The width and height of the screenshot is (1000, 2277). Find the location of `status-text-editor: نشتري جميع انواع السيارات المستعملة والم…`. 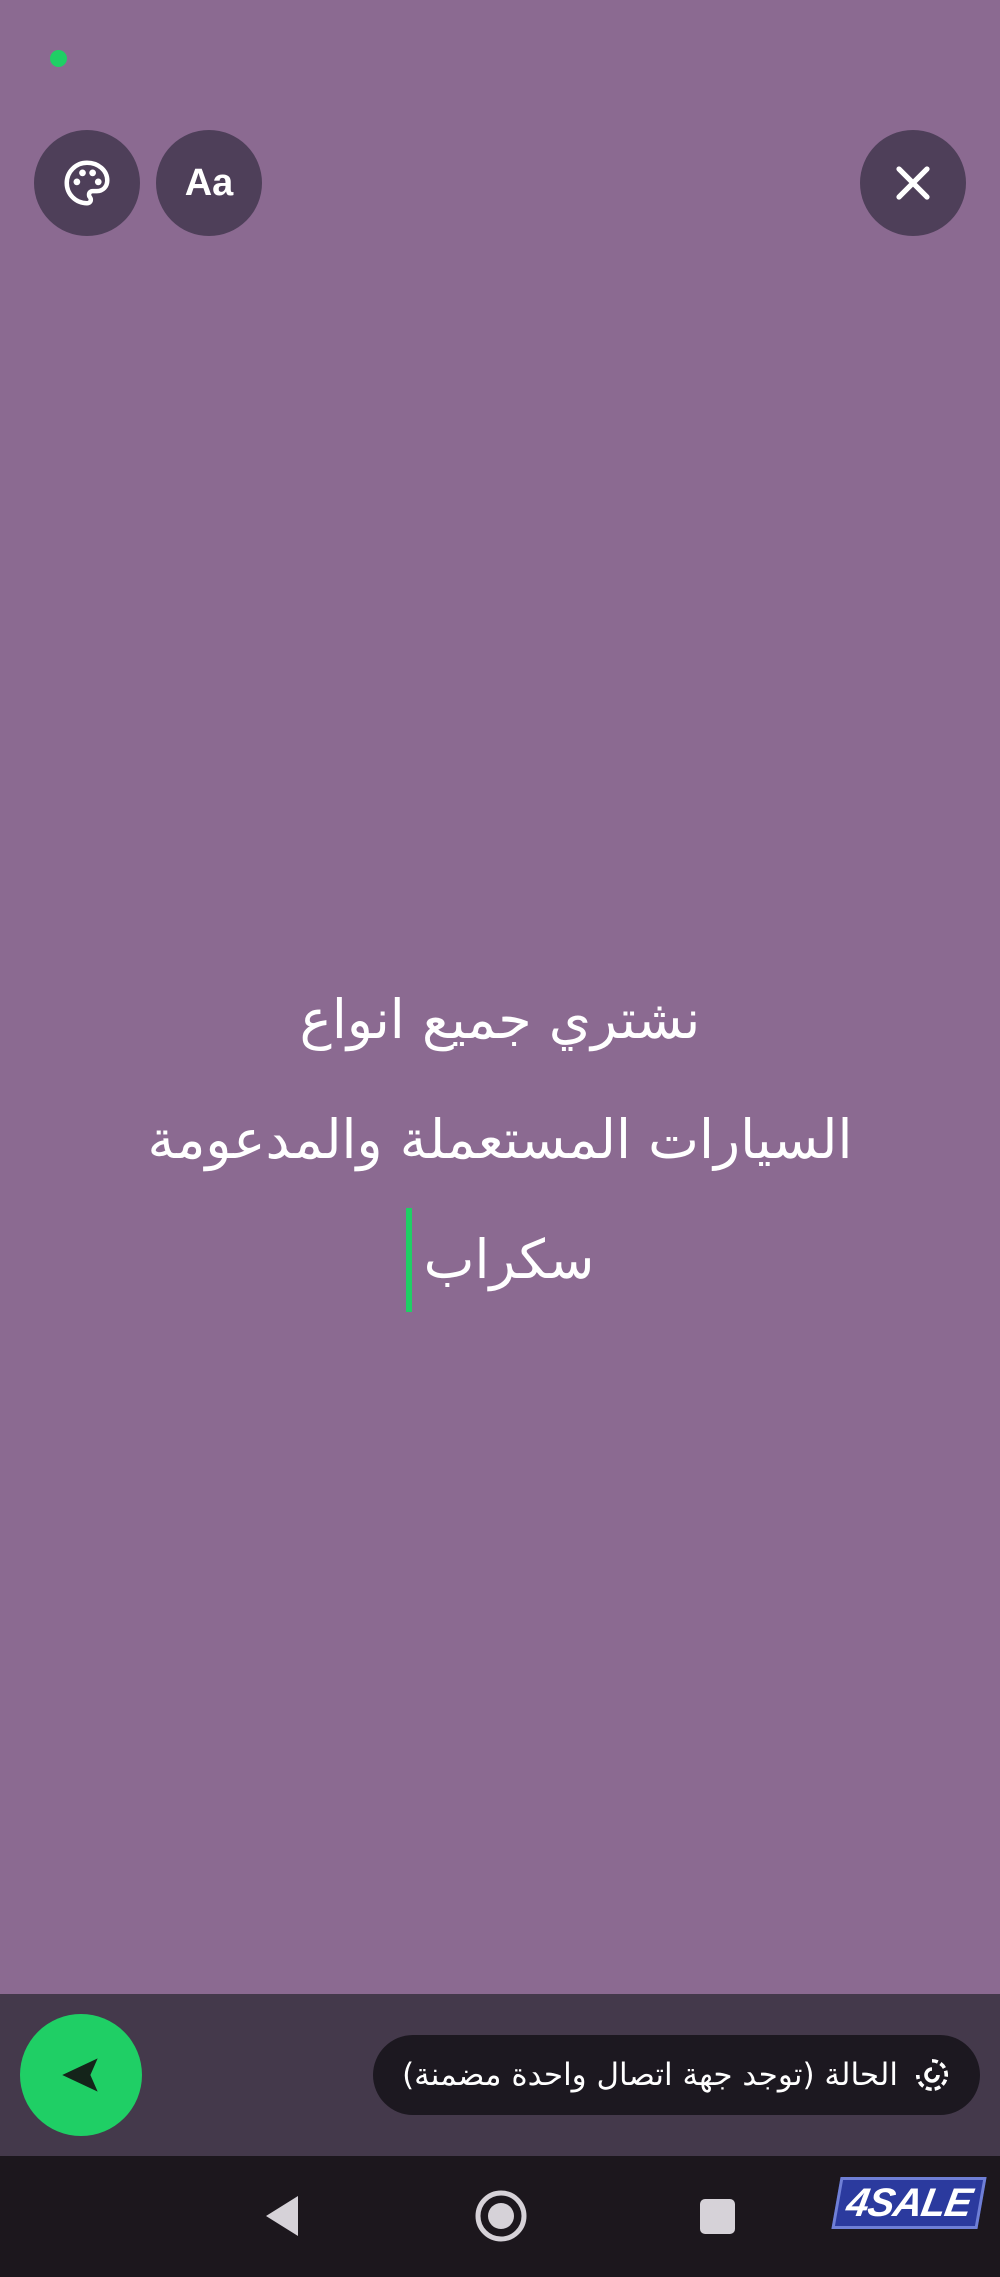

status-text-editor: نشتري جميع انواع السيارات المستعملة والم… is located at coordinates (500, 1140).